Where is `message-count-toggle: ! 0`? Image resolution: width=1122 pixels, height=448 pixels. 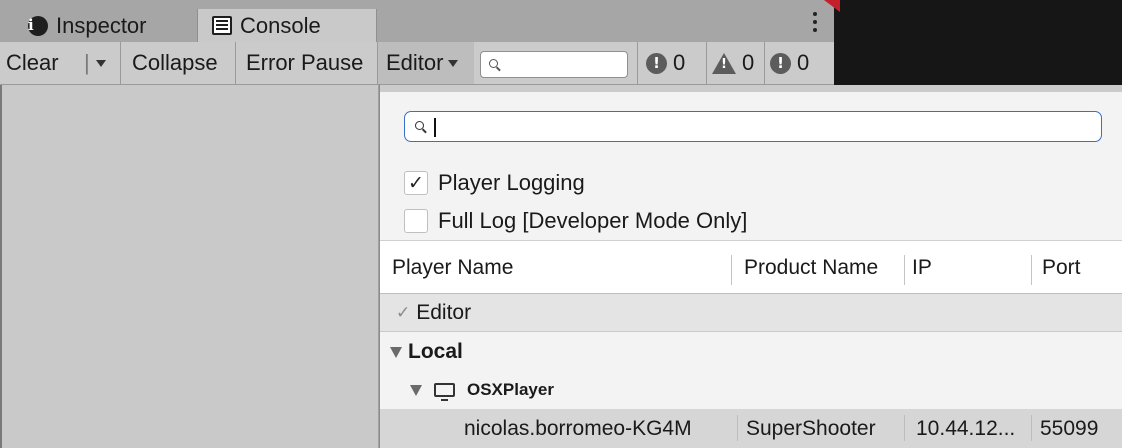 message-count-toggle: ! 0 is located at coordinates (789, 63).